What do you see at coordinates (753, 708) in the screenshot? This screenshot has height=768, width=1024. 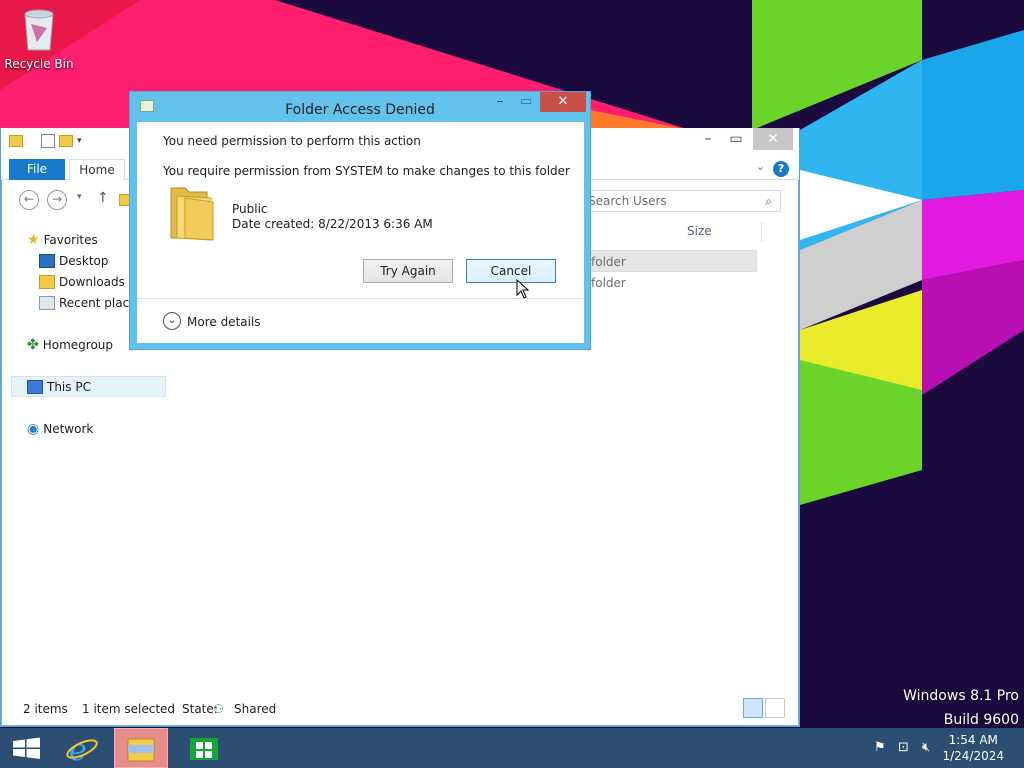 I see `details-view-icon` at bounding box center [753, 708].